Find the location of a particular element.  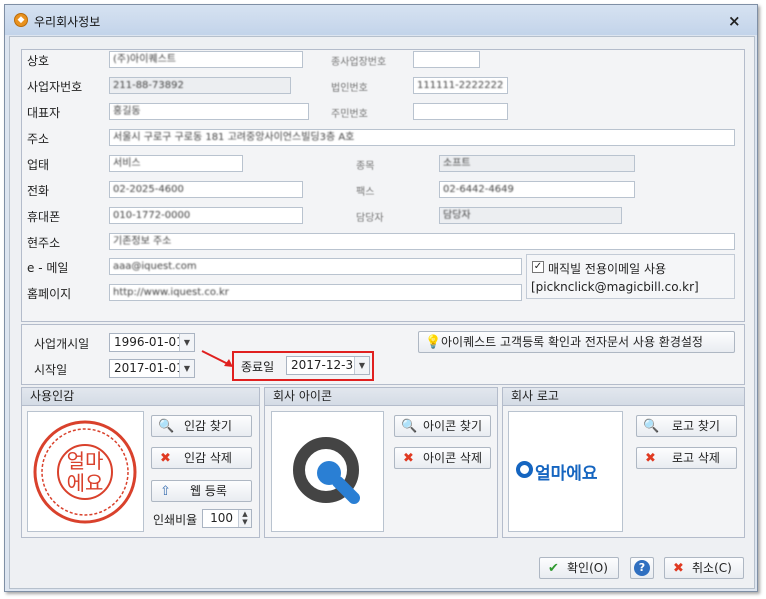

cancel-button: ✖ 취소(C) is located at coordinates (704, 568).